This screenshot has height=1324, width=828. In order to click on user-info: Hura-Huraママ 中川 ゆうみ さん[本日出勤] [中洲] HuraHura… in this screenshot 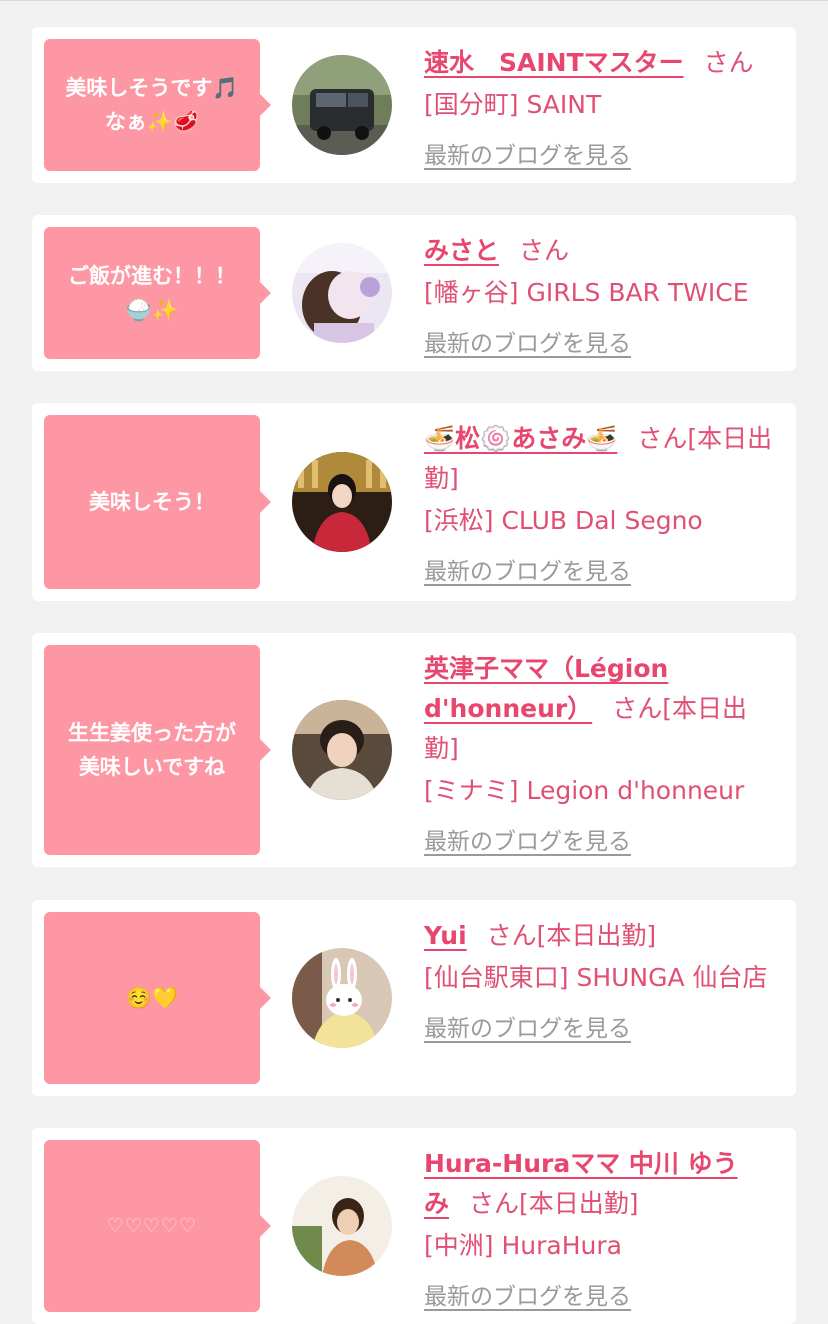, I will do `click(599, 1228)`.